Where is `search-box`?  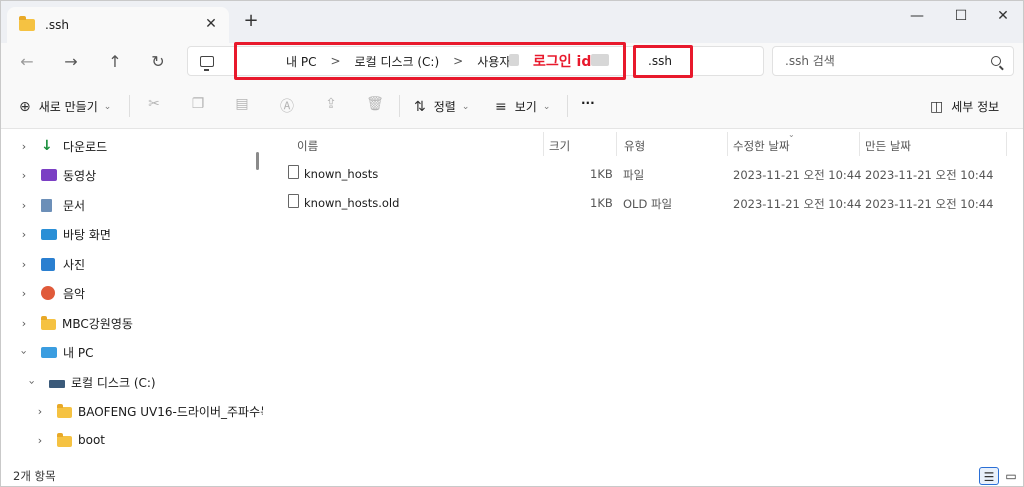
search-box is located at coordinates (893, 61).